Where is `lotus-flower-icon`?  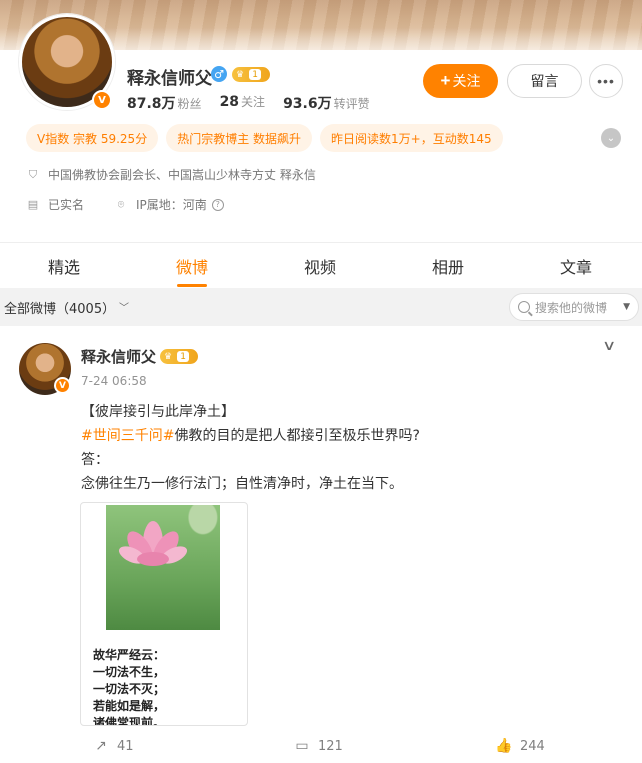 lotus-flower-icon is located at coordinates (153, 543).